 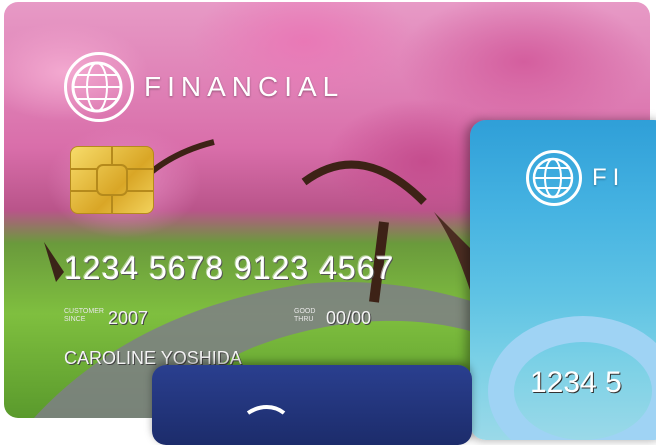 I want to click on blue-card, so click(x=312, y=405).